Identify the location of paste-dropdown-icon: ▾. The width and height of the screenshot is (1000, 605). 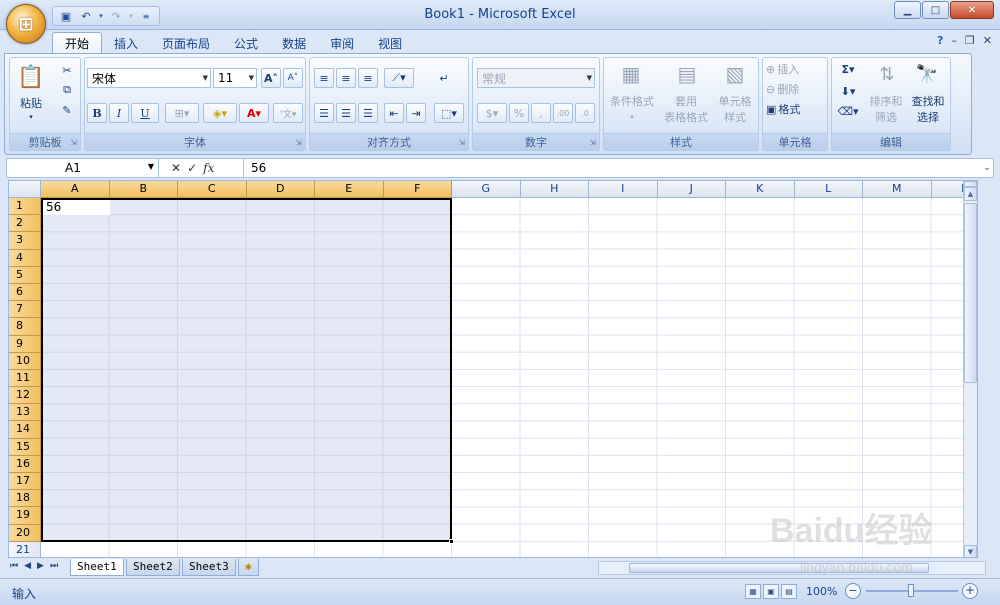
(31, 117).